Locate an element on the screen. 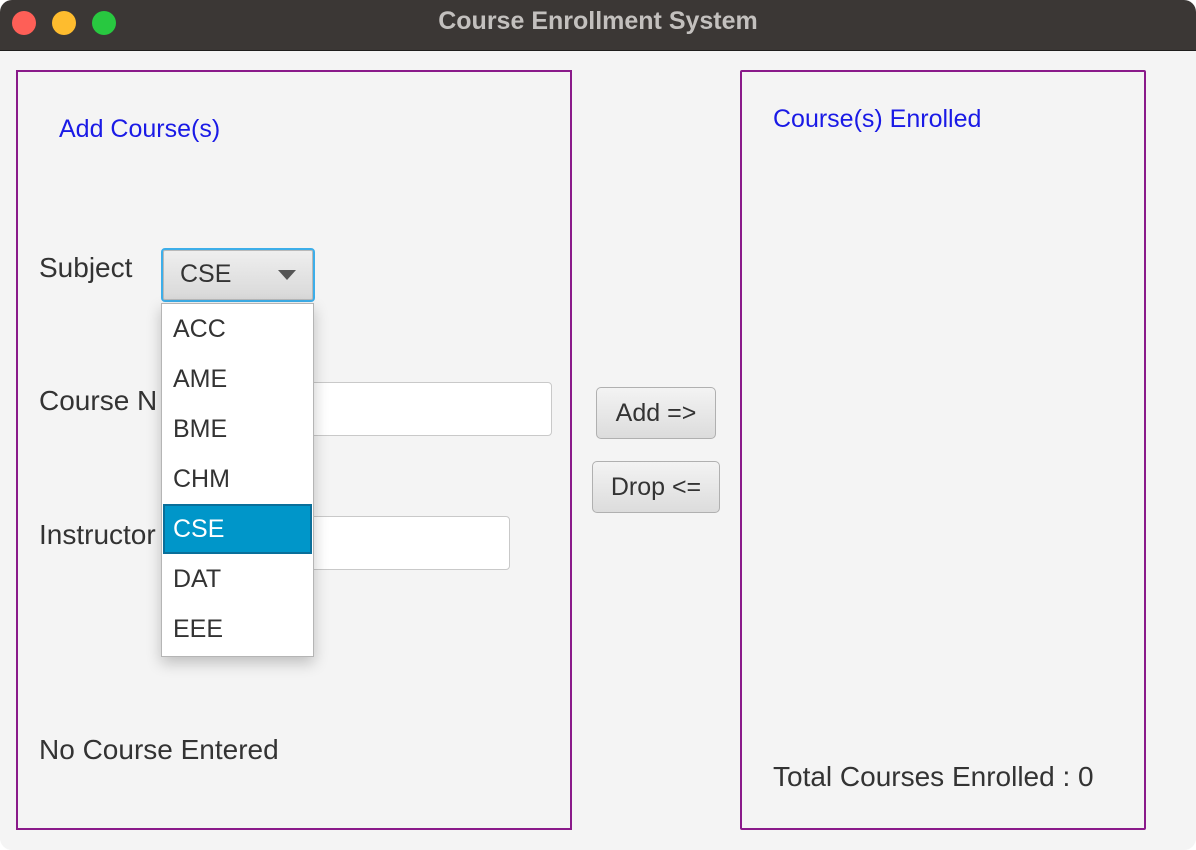  add-course-heading: Add Course(s) is located at coordinates (140, 129).